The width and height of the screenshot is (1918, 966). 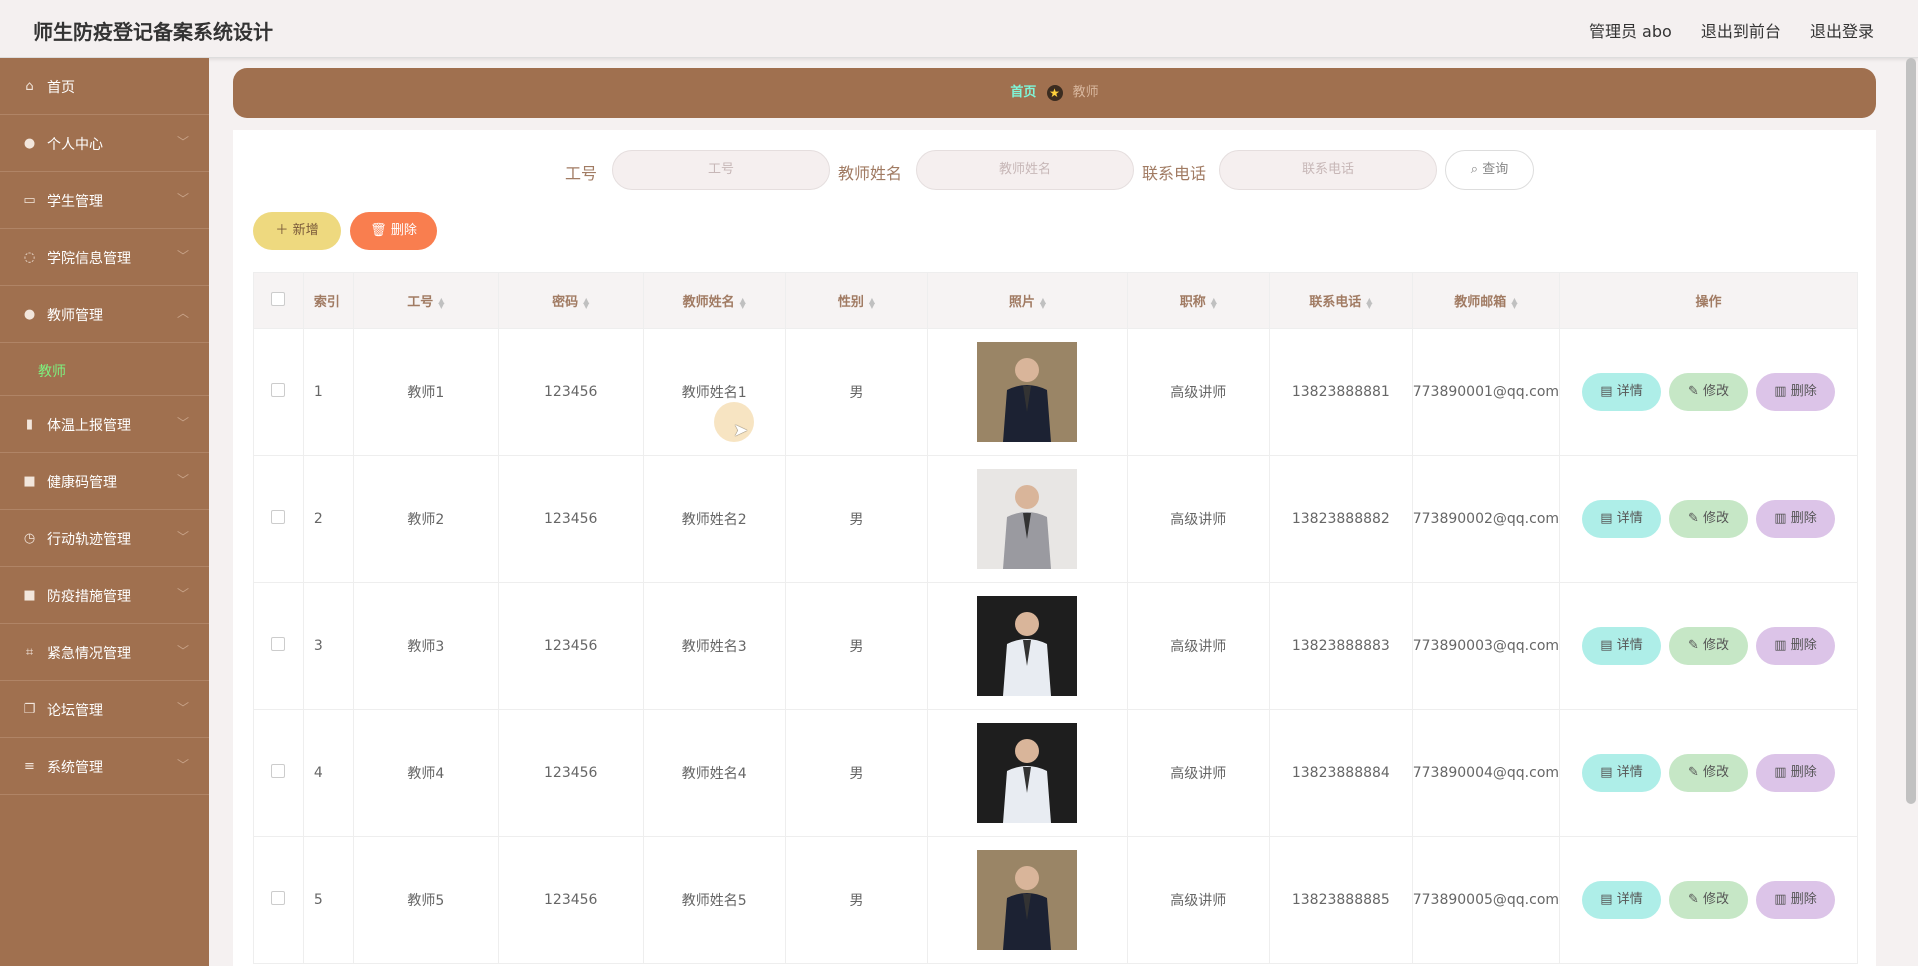 What do you see at coordinates (570, 646) in the screenshot?
I see `cell-password: 123456` at bounding box center [570, 646].